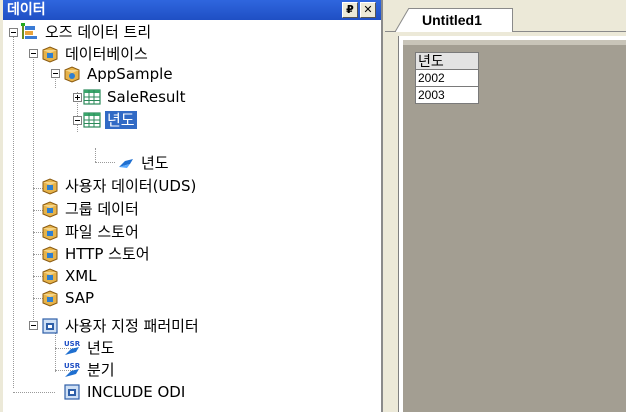 This screenshot has width=626, height=412. I want to click on tree-node-sap: SAP, so click(68, 298).